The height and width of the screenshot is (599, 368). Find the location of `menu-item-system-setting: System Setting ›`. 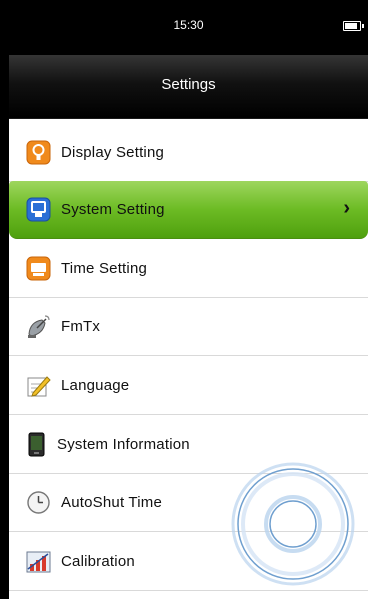

menu-item-system-setting: System Setting › is located at coordinates (188, 210).